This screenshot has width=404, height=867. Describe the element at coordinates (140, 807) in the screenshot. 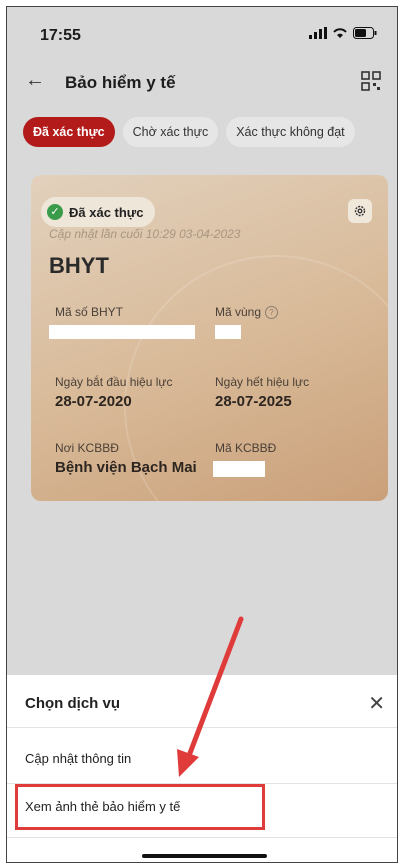

I see `highlight-box` at that location.